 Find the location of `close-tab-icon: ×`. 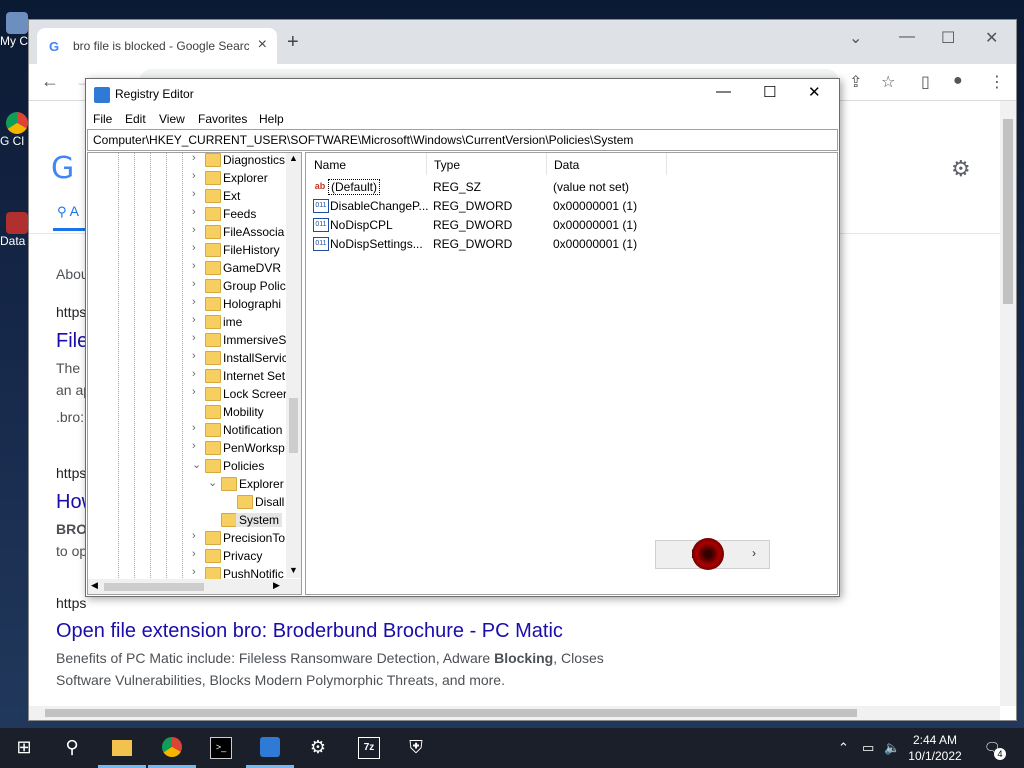

close-tab-icon: × is located at coordinates (262, 45).